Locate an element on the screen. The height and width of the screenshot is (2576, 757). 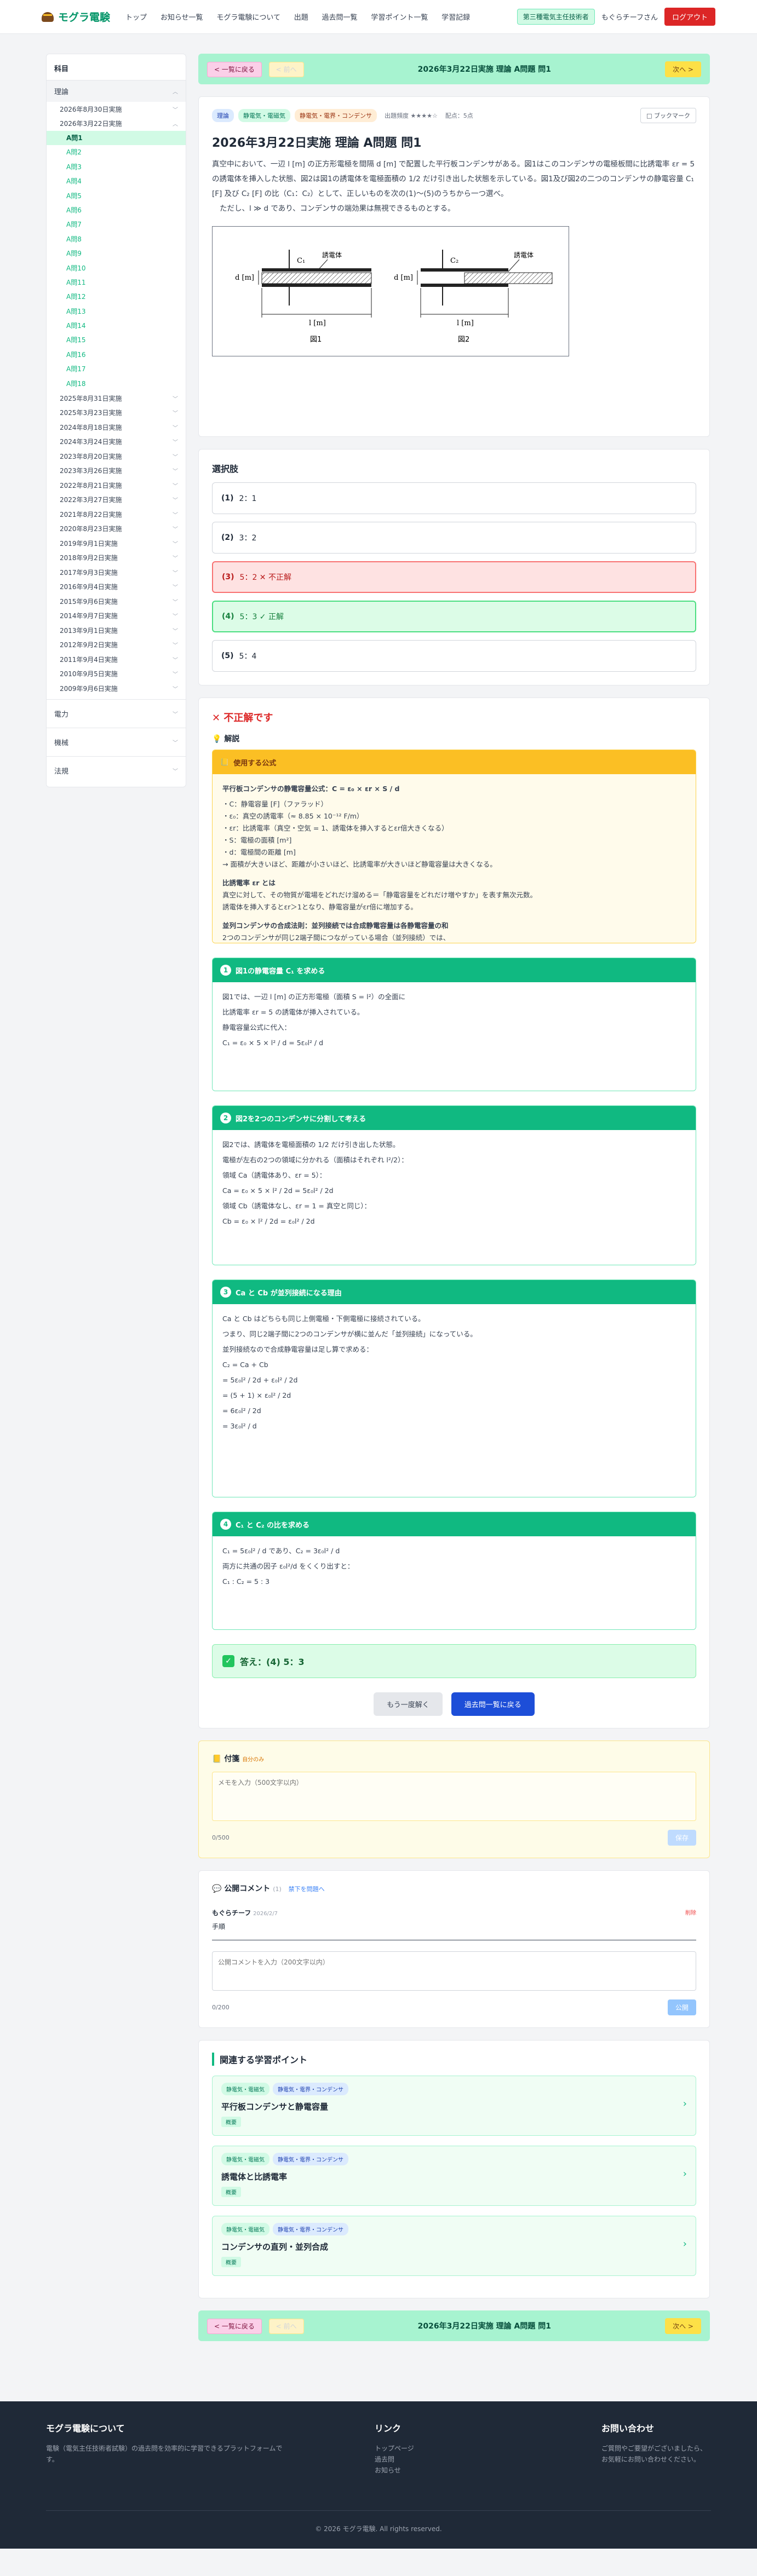
nav-about: モグラ電験について is located at coordinates (248, 18).